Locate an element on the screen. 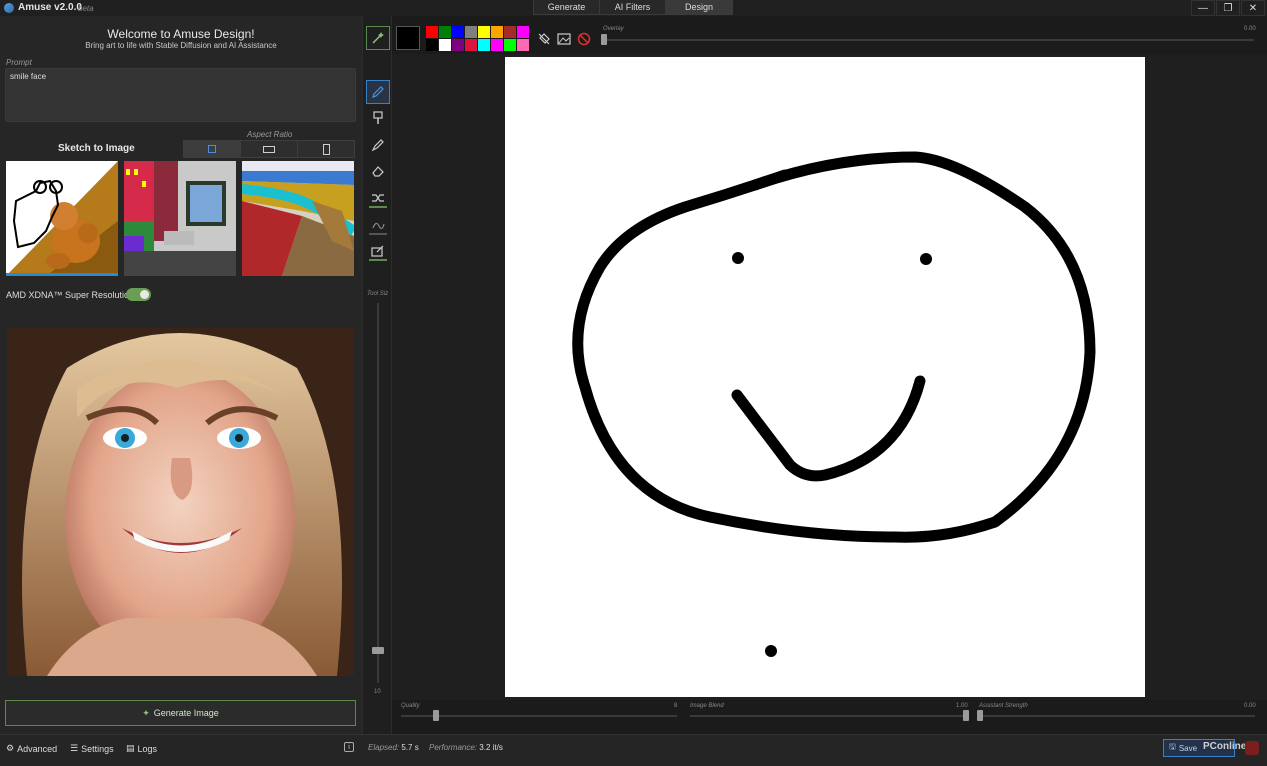 This screenshot has width=1267, height=766. tool-size-label: Tool Siz is located at coordinates (378, 294).